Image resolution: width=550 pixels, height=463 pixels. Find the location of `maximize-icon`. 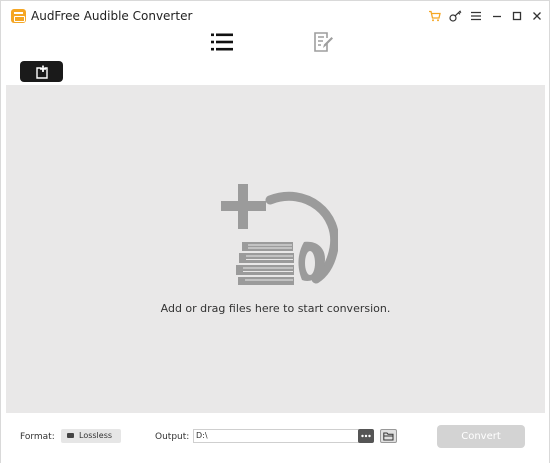

maximize-icon is located at coordinates (517, 16).